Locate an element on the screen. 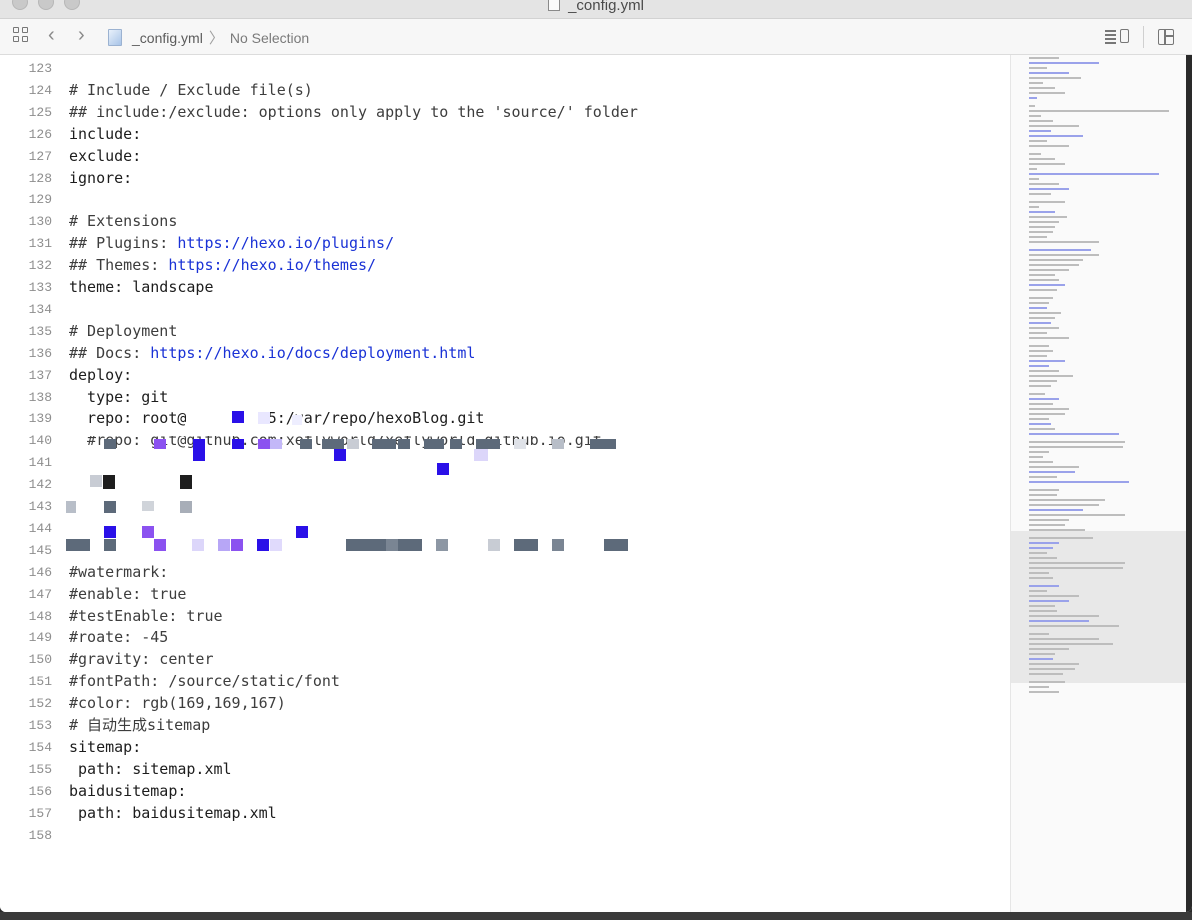 Image resolution: width=1192 pixels, height=920 pixels. code-line: 145 is located at coordinates (505, 551).